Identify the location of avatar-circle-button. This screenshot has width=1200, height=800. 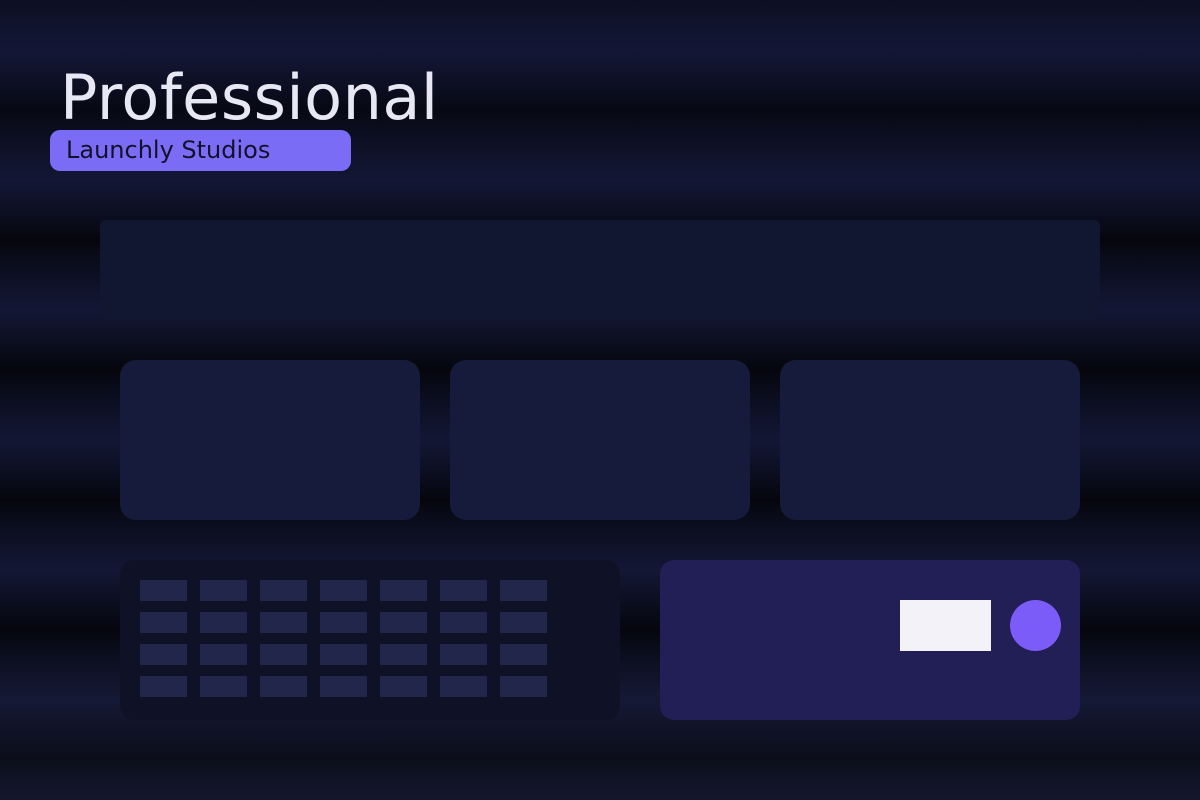
(1035, 625).